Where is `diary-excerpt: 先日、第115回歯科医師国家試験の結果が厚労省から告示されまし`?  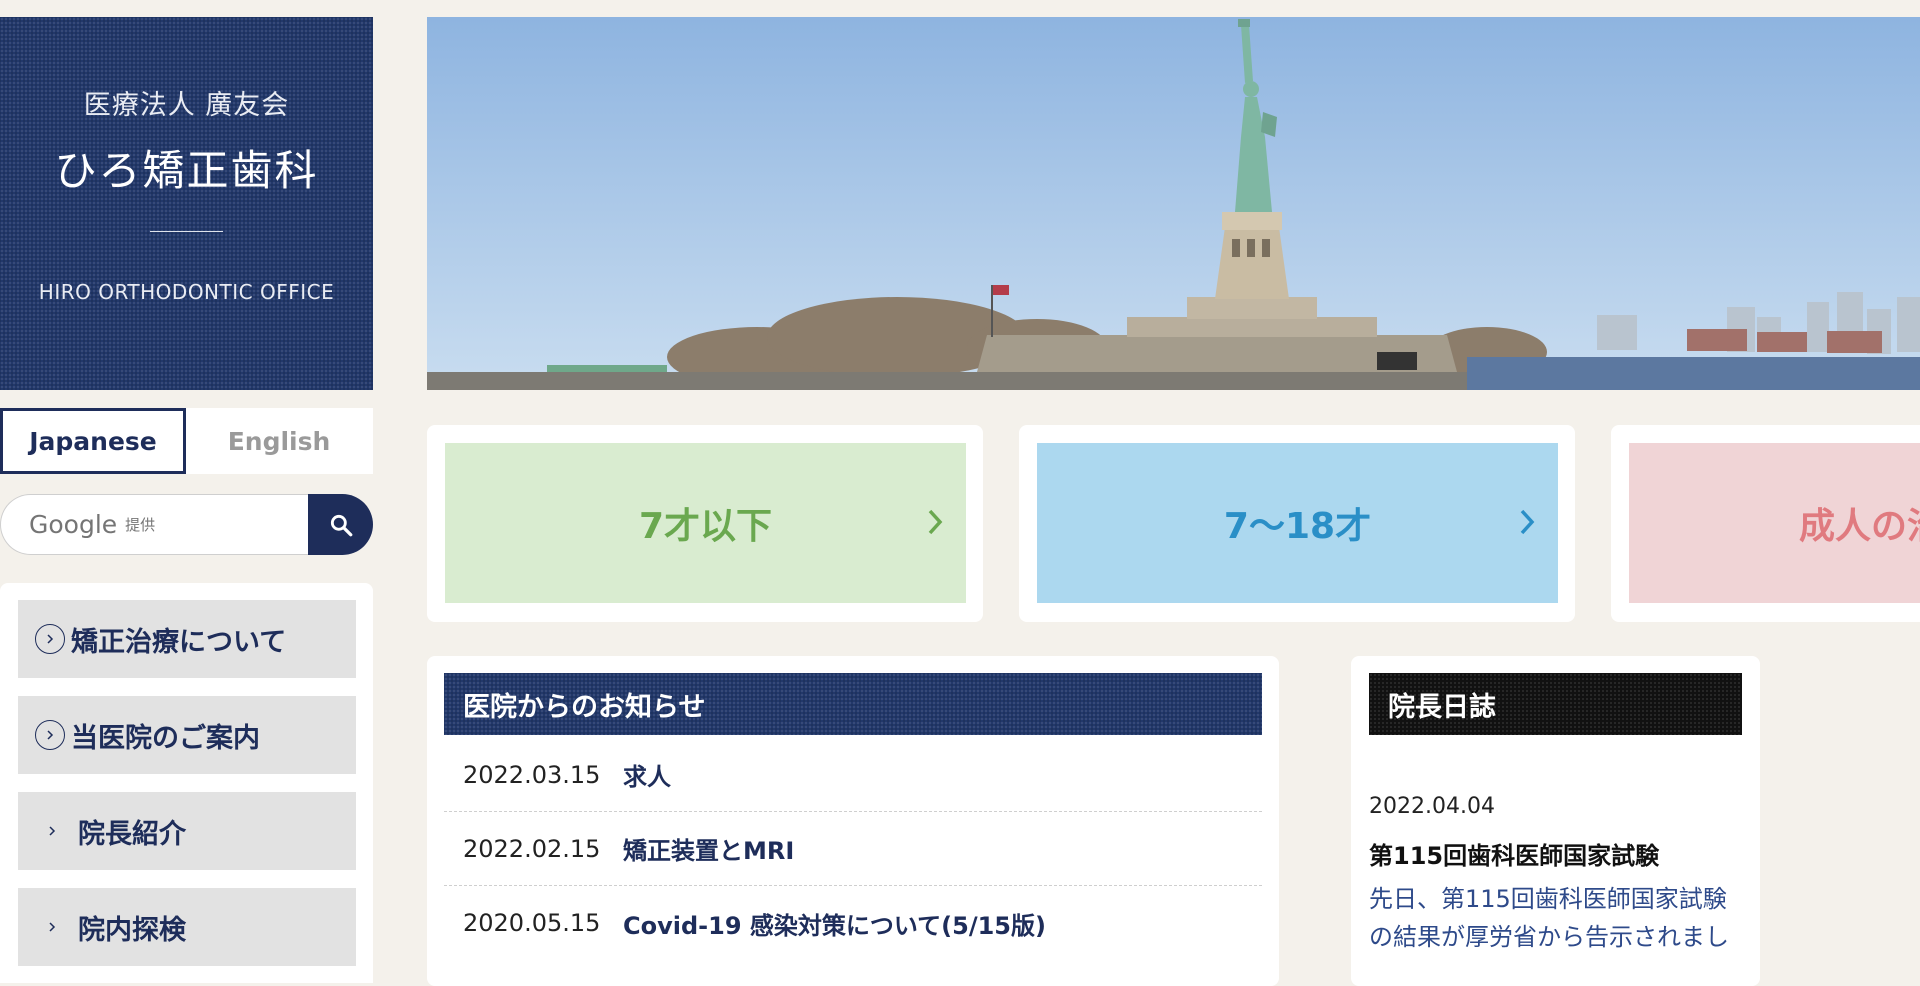 diary-excerpt: 先日、第115回歯科医師国家試験の結果が厚労省から告示されまし is located at coordinates (1549, 918).